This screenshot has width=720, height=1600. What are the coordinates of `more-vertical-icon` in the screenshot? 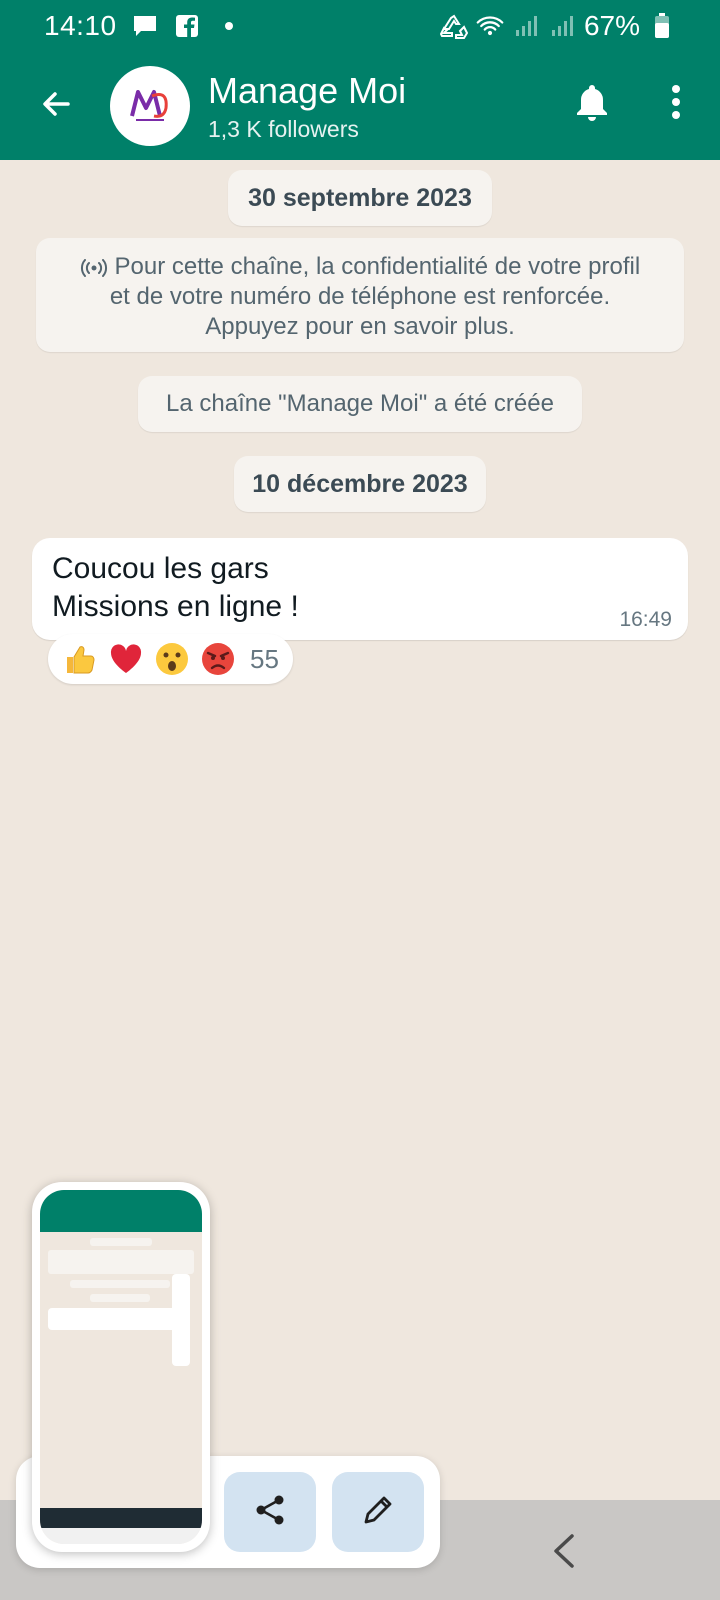 It's located at (676, 104).